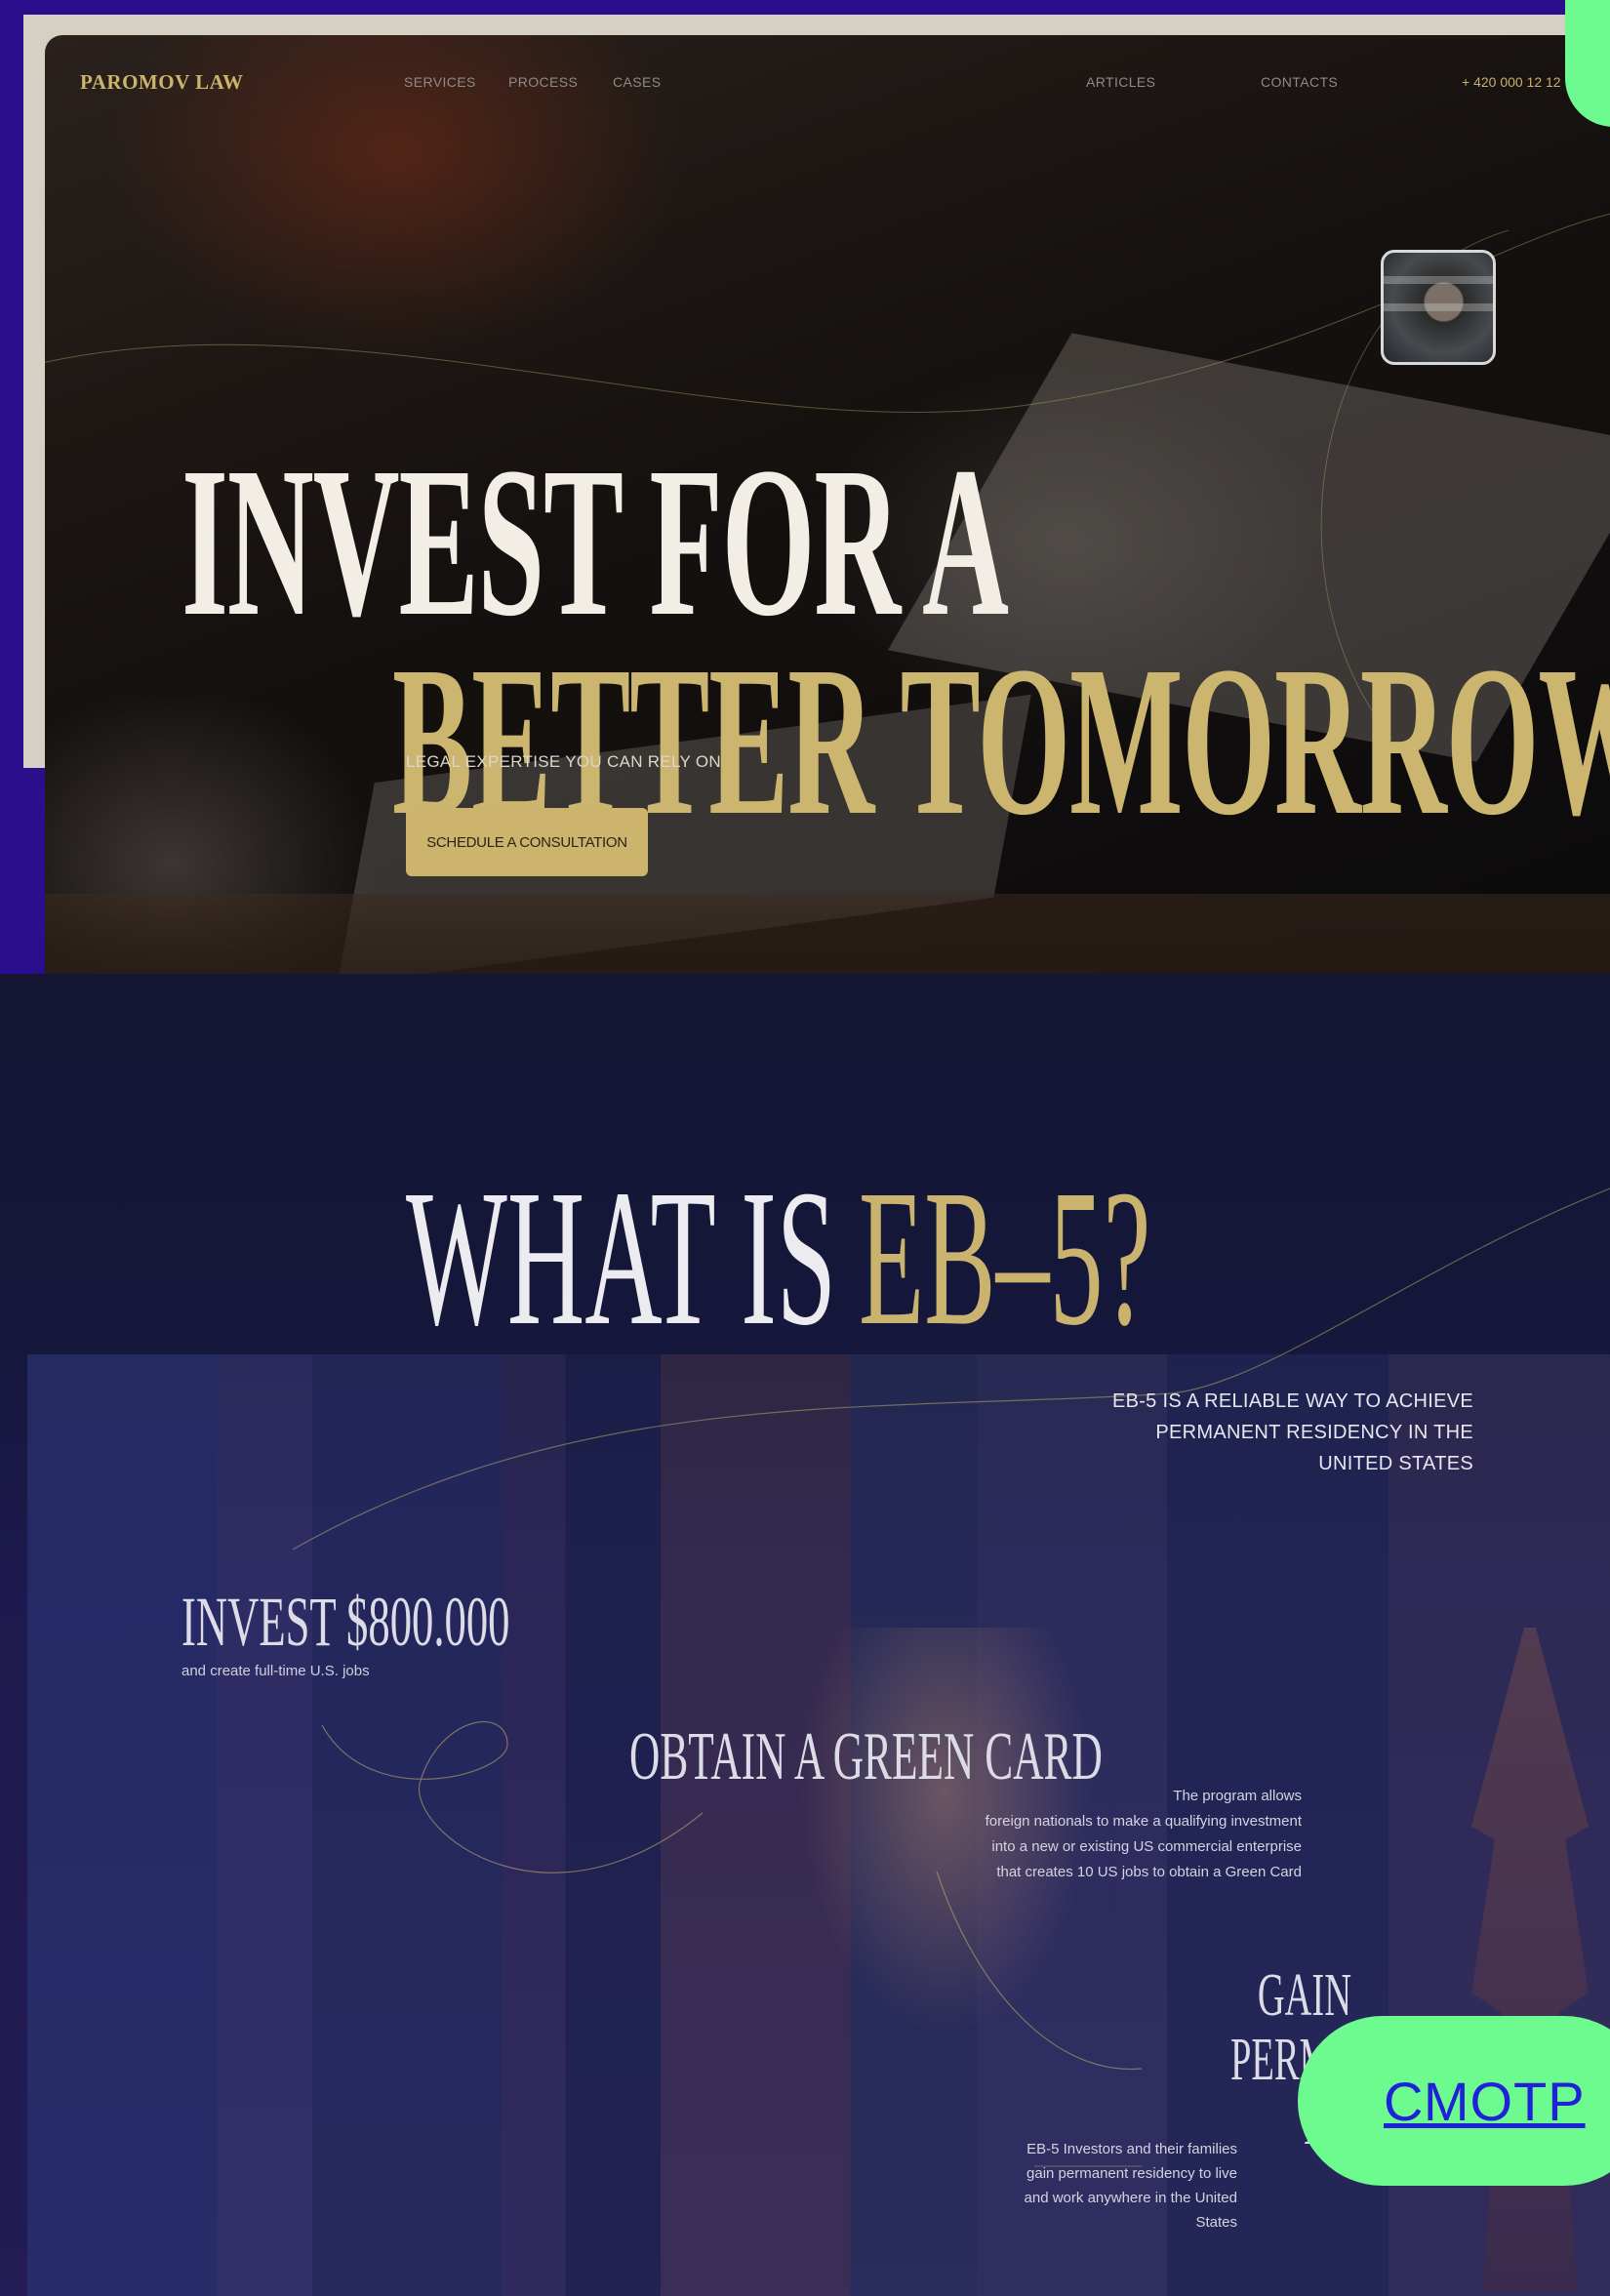  Describe the element at coordinates (345, 1622) in the screenshot. I see `invest-step-title: INVEST $800.000` at that location.